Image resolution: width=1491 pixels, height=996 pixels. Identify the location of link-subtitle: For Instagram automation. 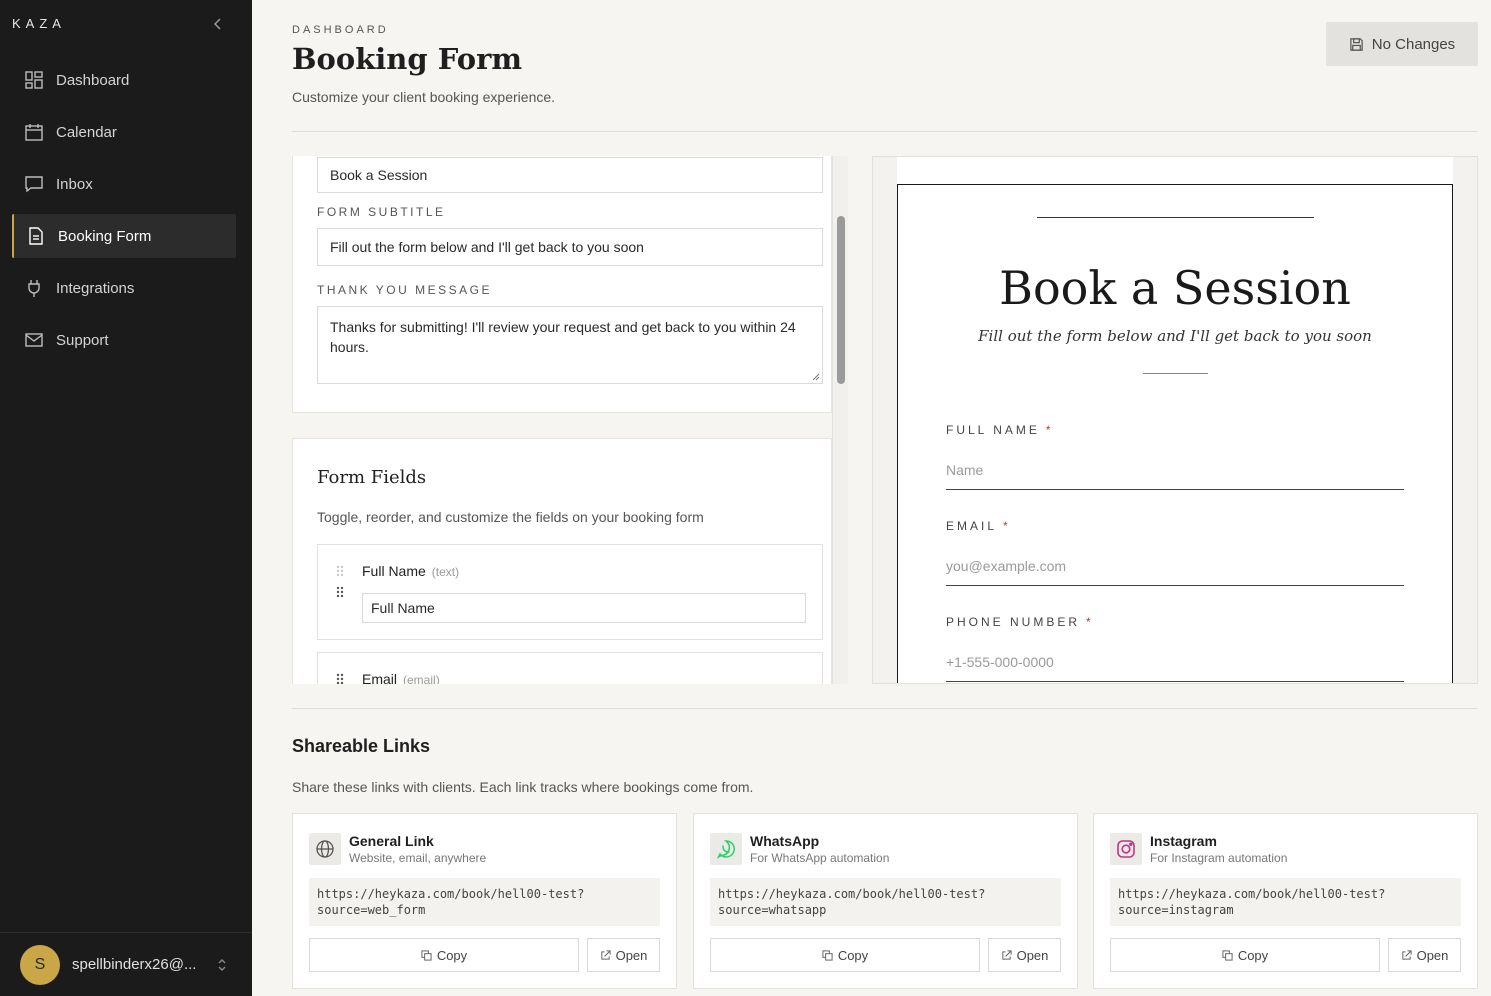
(1219, 858).